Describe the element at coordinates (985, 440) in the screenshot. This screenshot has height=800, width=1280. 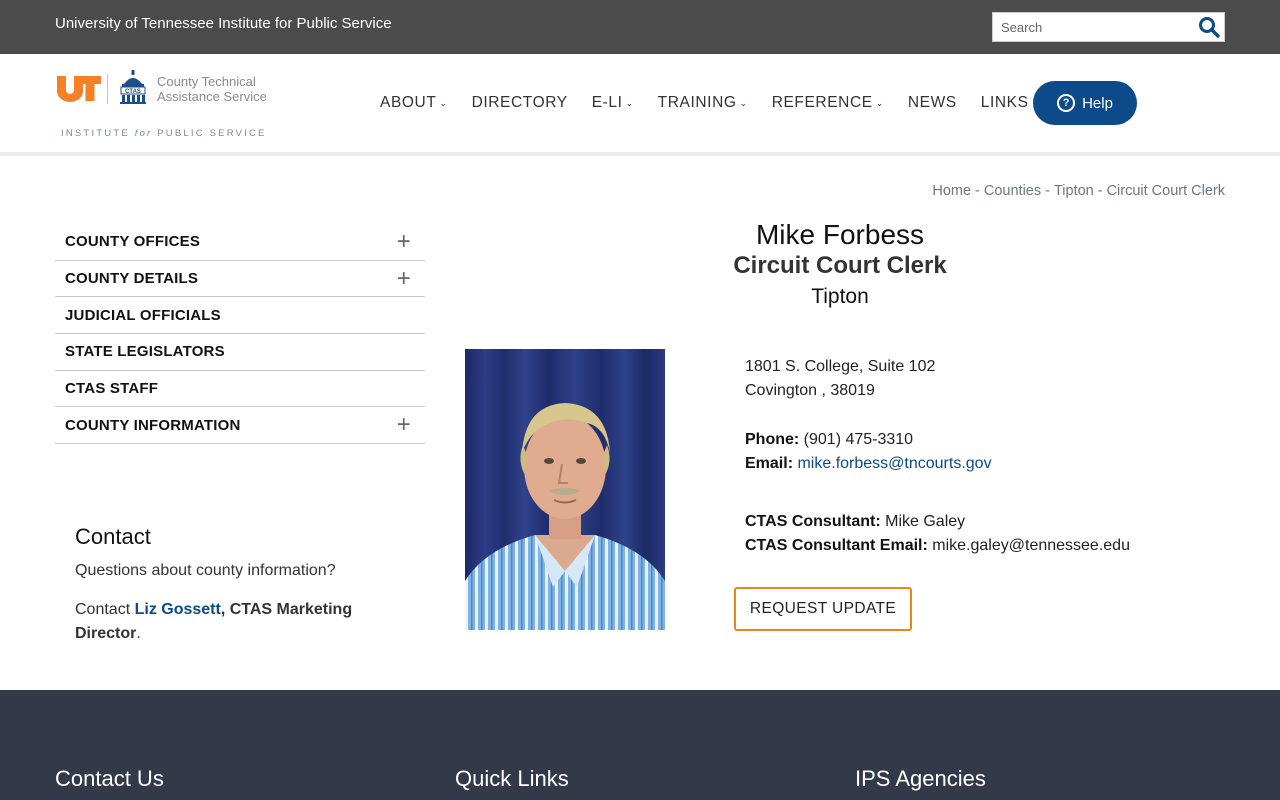
I see `phone-row: Phone: (901) 475-3310` at that location.